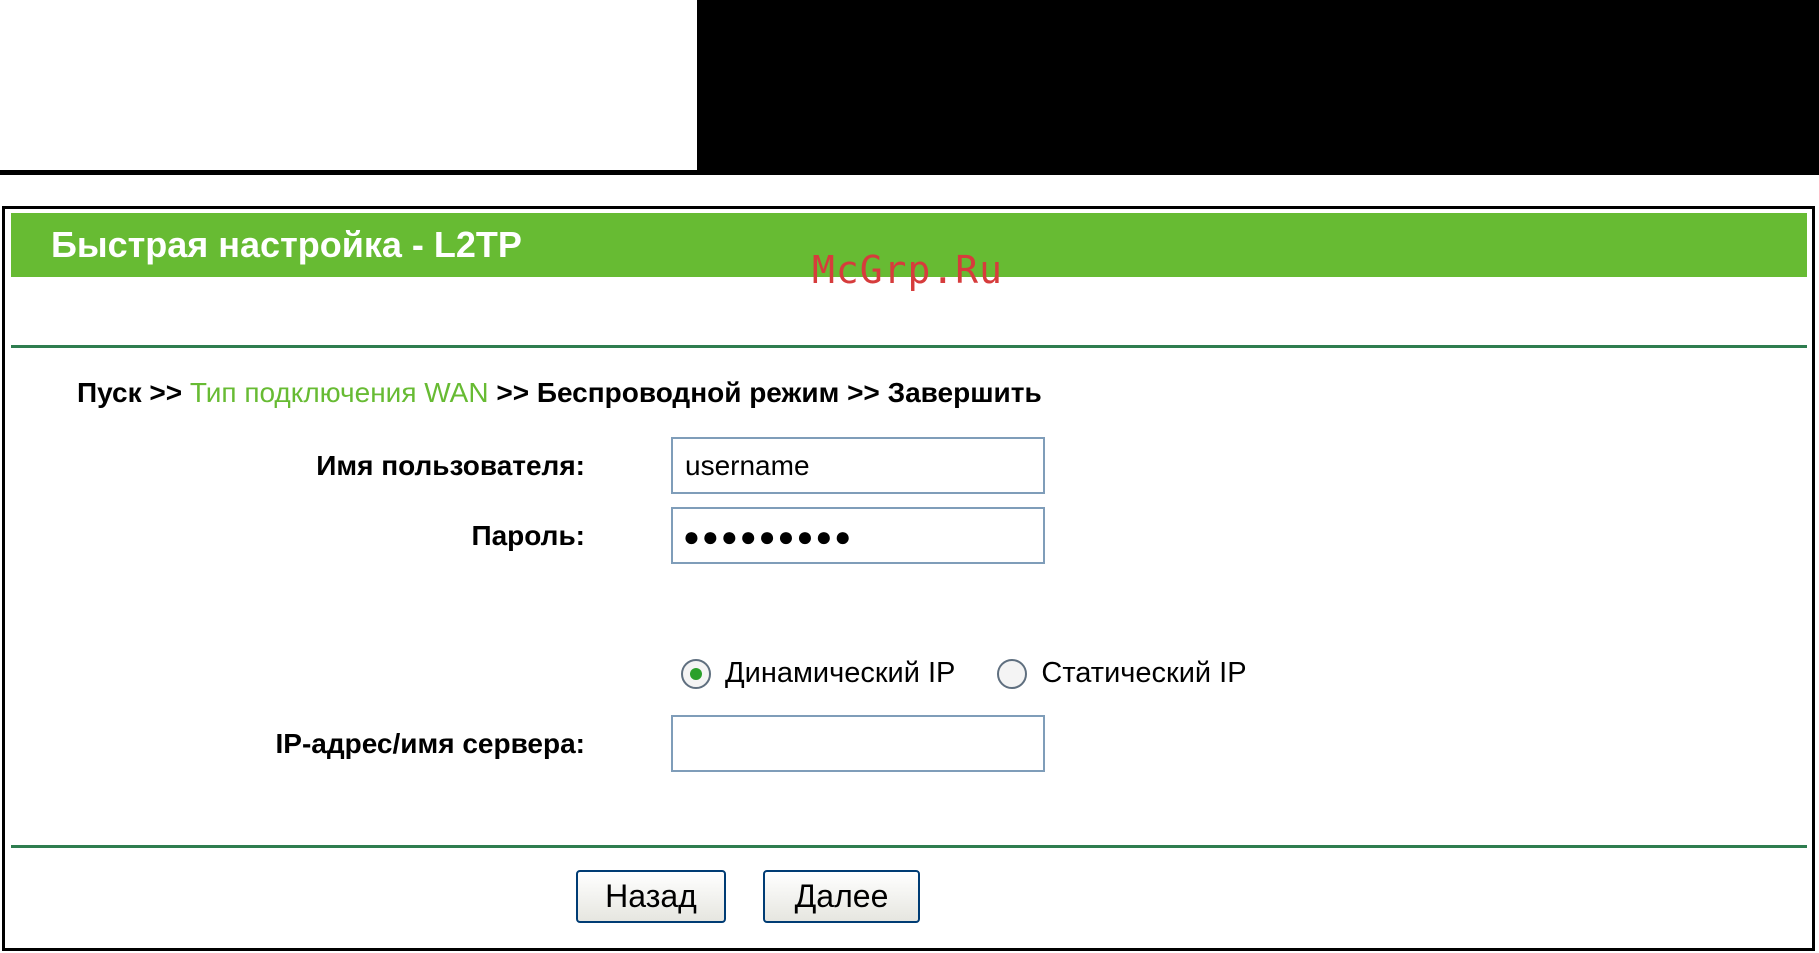  I want to click on watermark: McGrp.Ru, so click(908, 270).